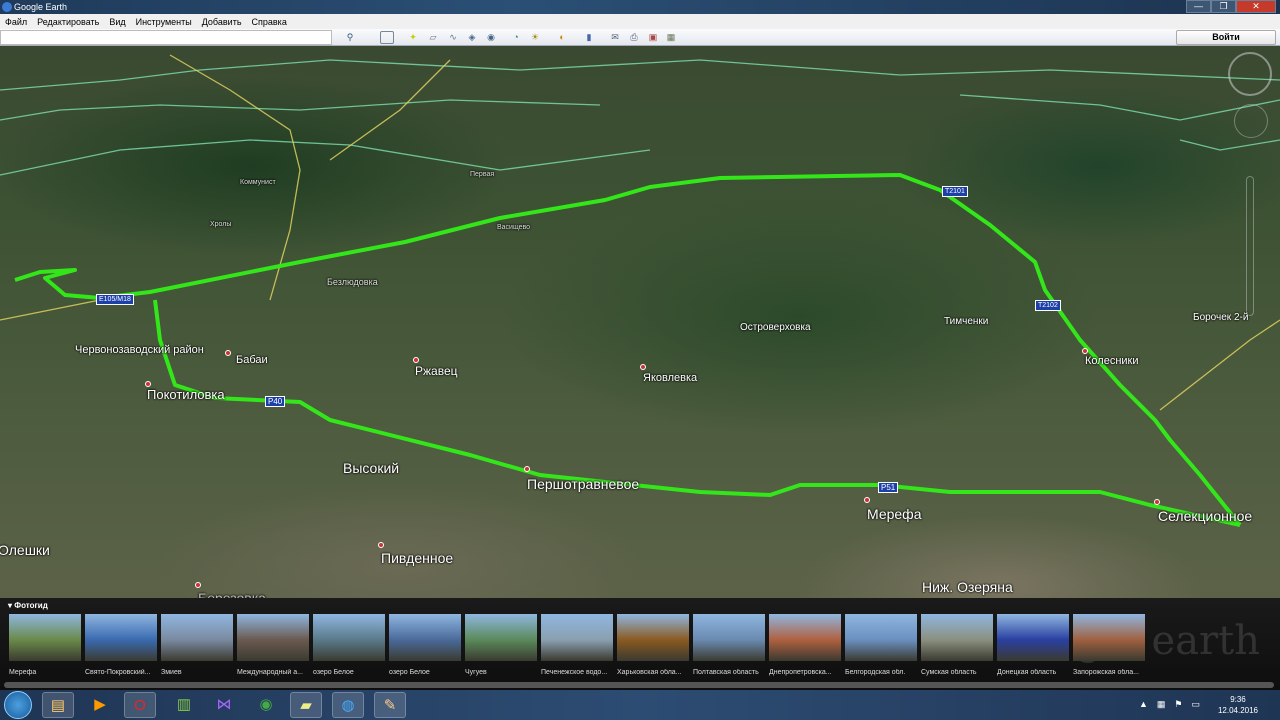  What do you see at coordinates (232, 594) in the screenshot?
I see `place-label: Березовка` at bounding box center [232, 594].